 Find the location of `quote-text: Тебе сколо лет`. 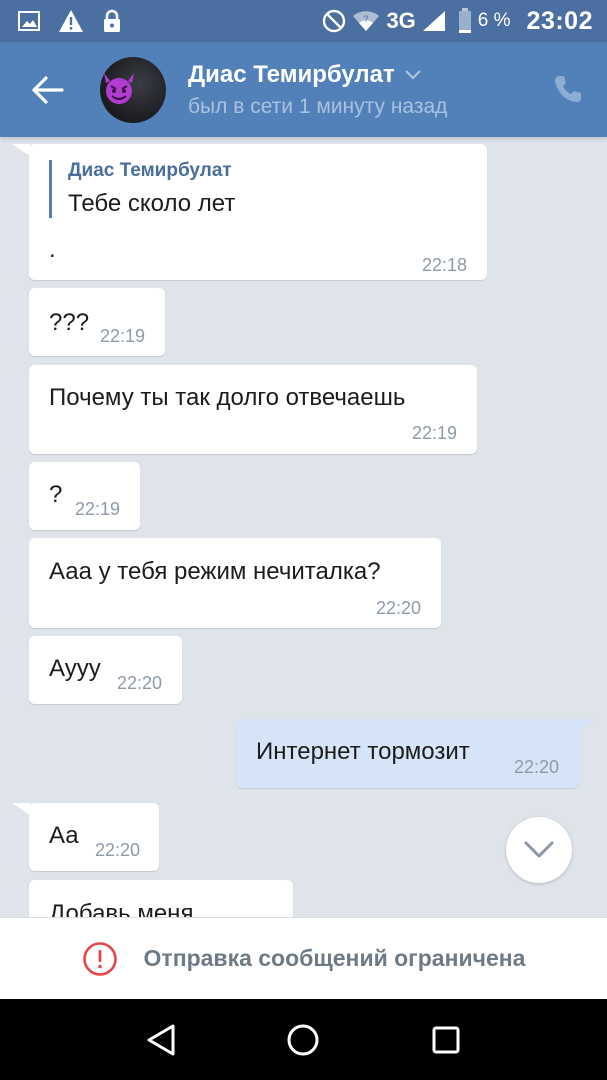

quote-text: Тебе сколо лет is located at coordinates (152, 203).